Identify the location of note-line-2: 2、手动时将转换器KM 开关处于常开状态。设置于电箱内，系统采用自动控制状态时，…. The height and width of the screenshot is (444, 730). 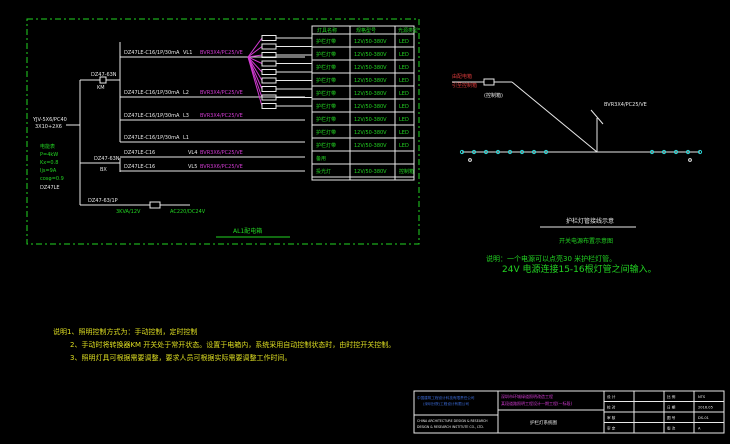
(232, 344).